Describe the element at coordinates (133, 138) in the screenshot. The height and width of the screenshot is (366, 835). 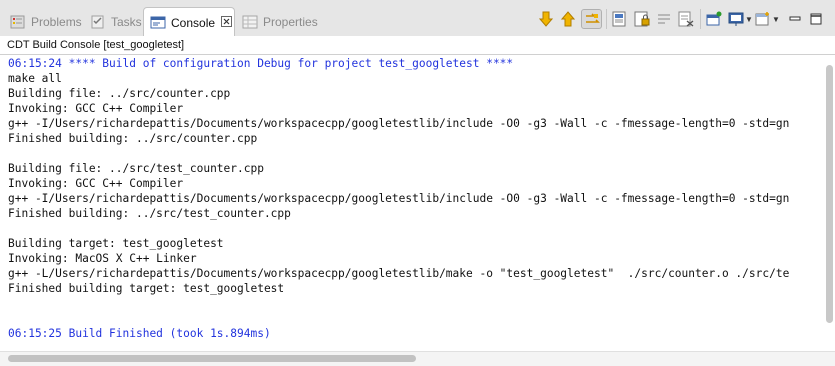
I see `console-line: Finished building: ../src/counter.cpp` at that location.